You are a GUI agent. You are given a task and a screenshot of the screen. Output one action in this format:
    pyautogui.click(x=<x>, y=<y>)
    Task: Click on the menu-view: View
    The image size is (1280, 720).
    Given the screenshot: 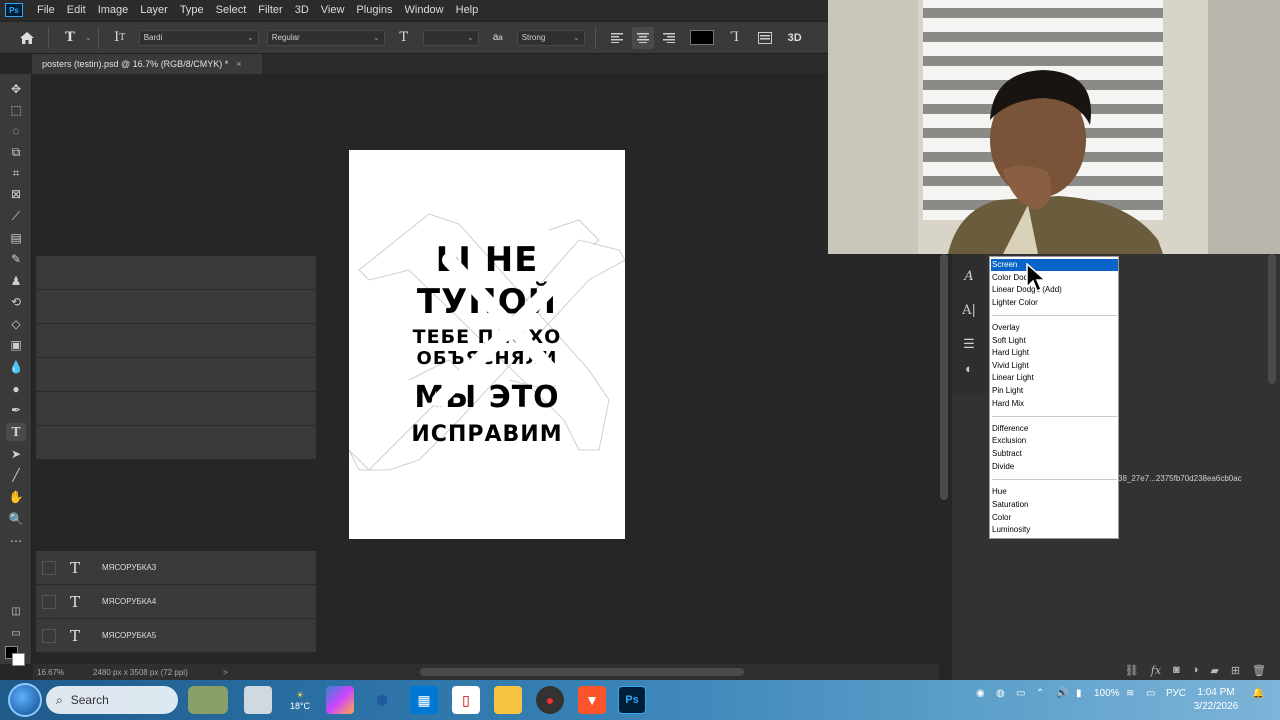 What is the action you would take?
    pyautogui.click(x=333, y=10)
    